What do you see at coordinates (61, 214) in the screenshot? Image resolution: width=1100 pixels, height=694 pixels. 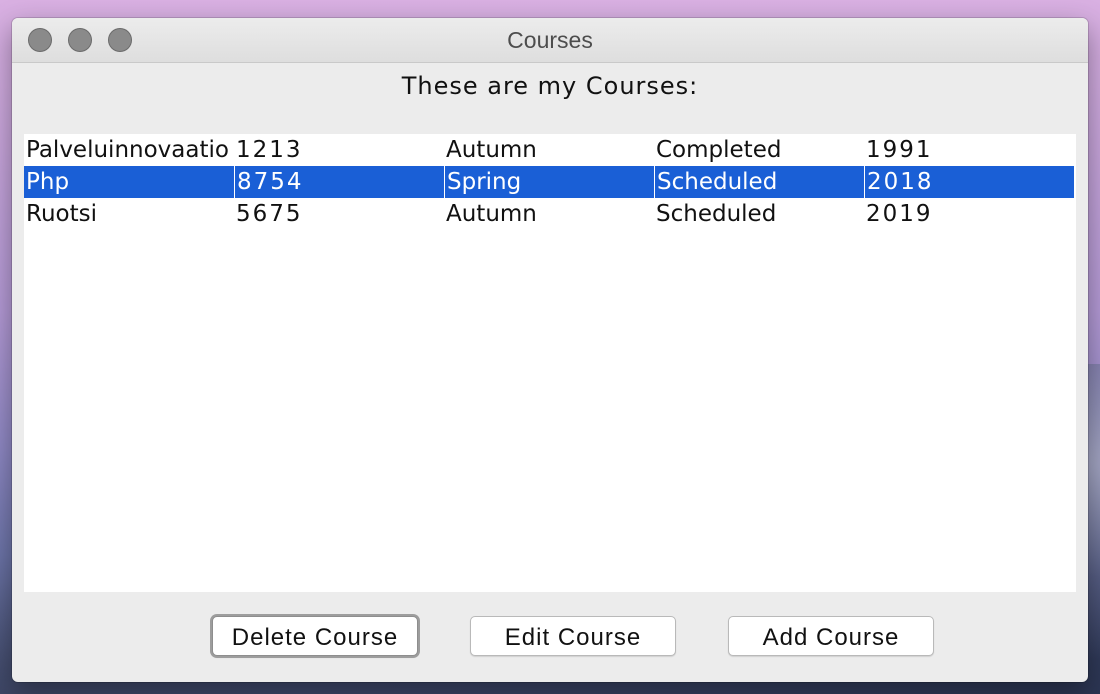 I see `course-name: Ruotsi` at bounding box center [61, 214].